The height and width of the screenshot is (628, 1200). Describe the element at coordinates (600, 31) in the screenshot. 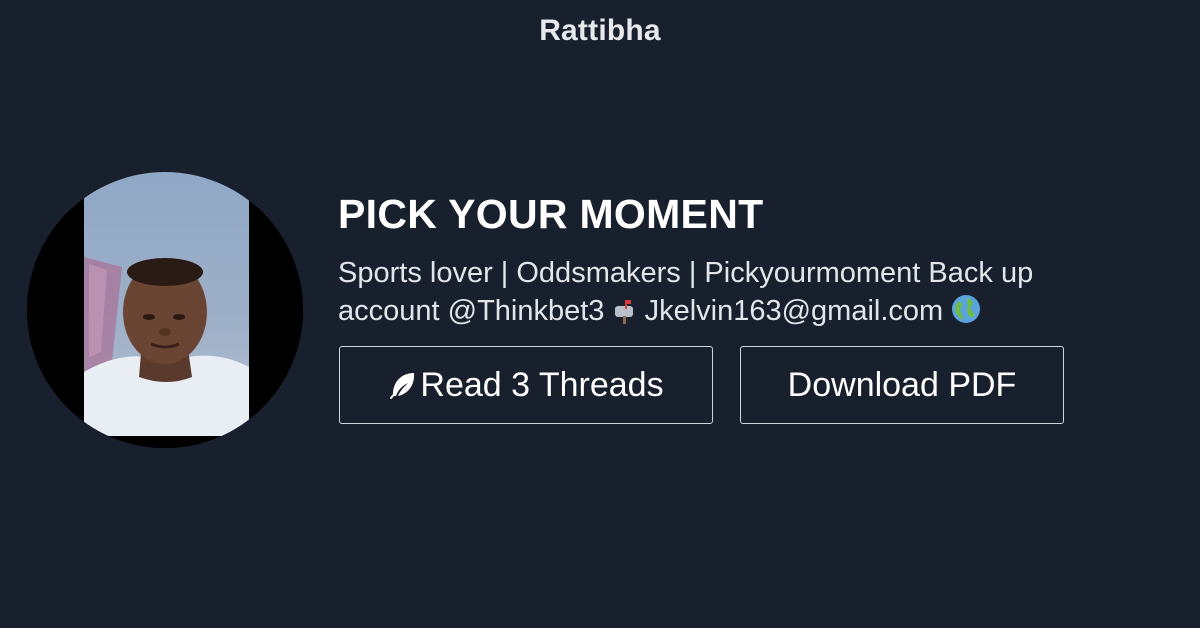

I see `site-brand: Rattibha` at that location.